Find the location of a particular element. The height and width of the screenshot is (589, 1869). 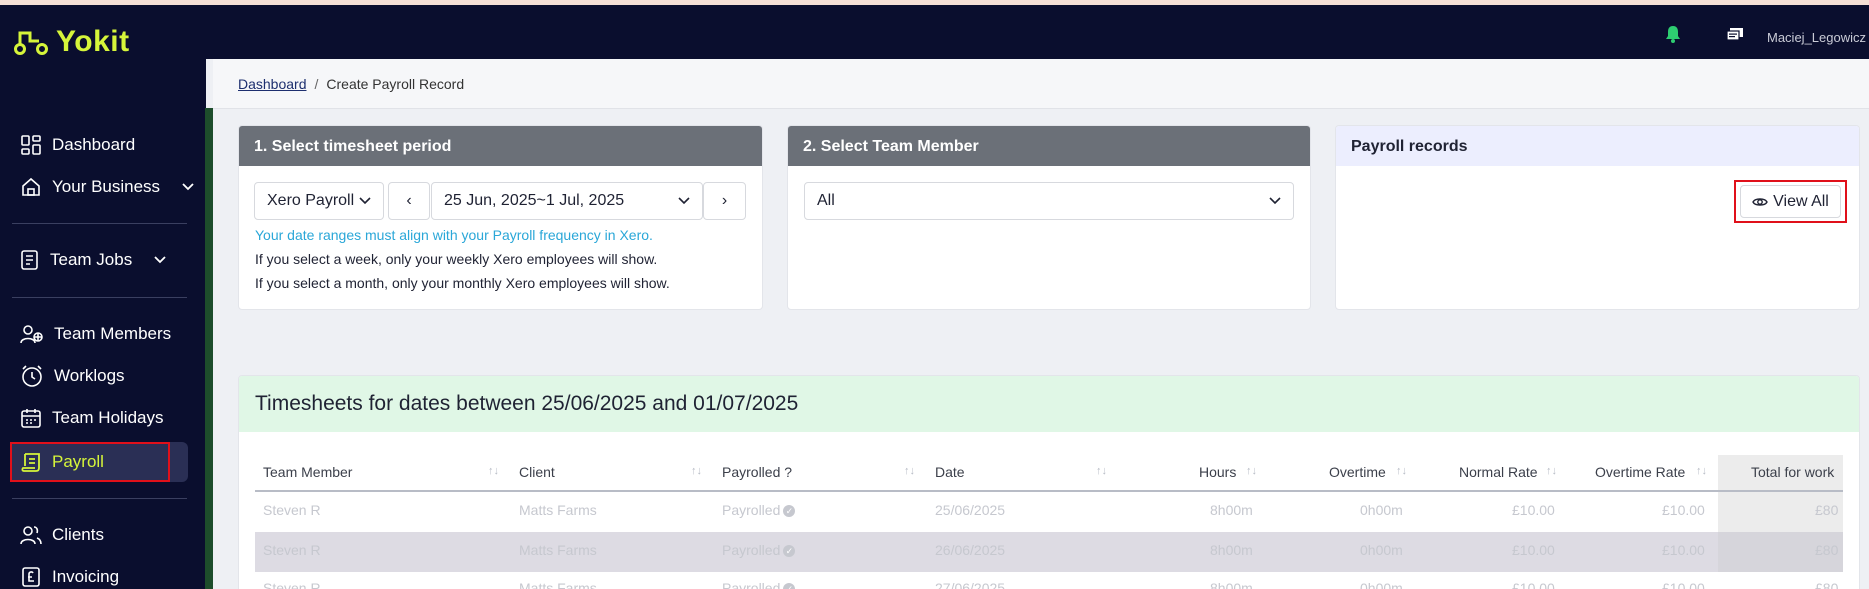

breadcrumb: Dashboard / Create Payroll Record is located at coordinates (351, 84).